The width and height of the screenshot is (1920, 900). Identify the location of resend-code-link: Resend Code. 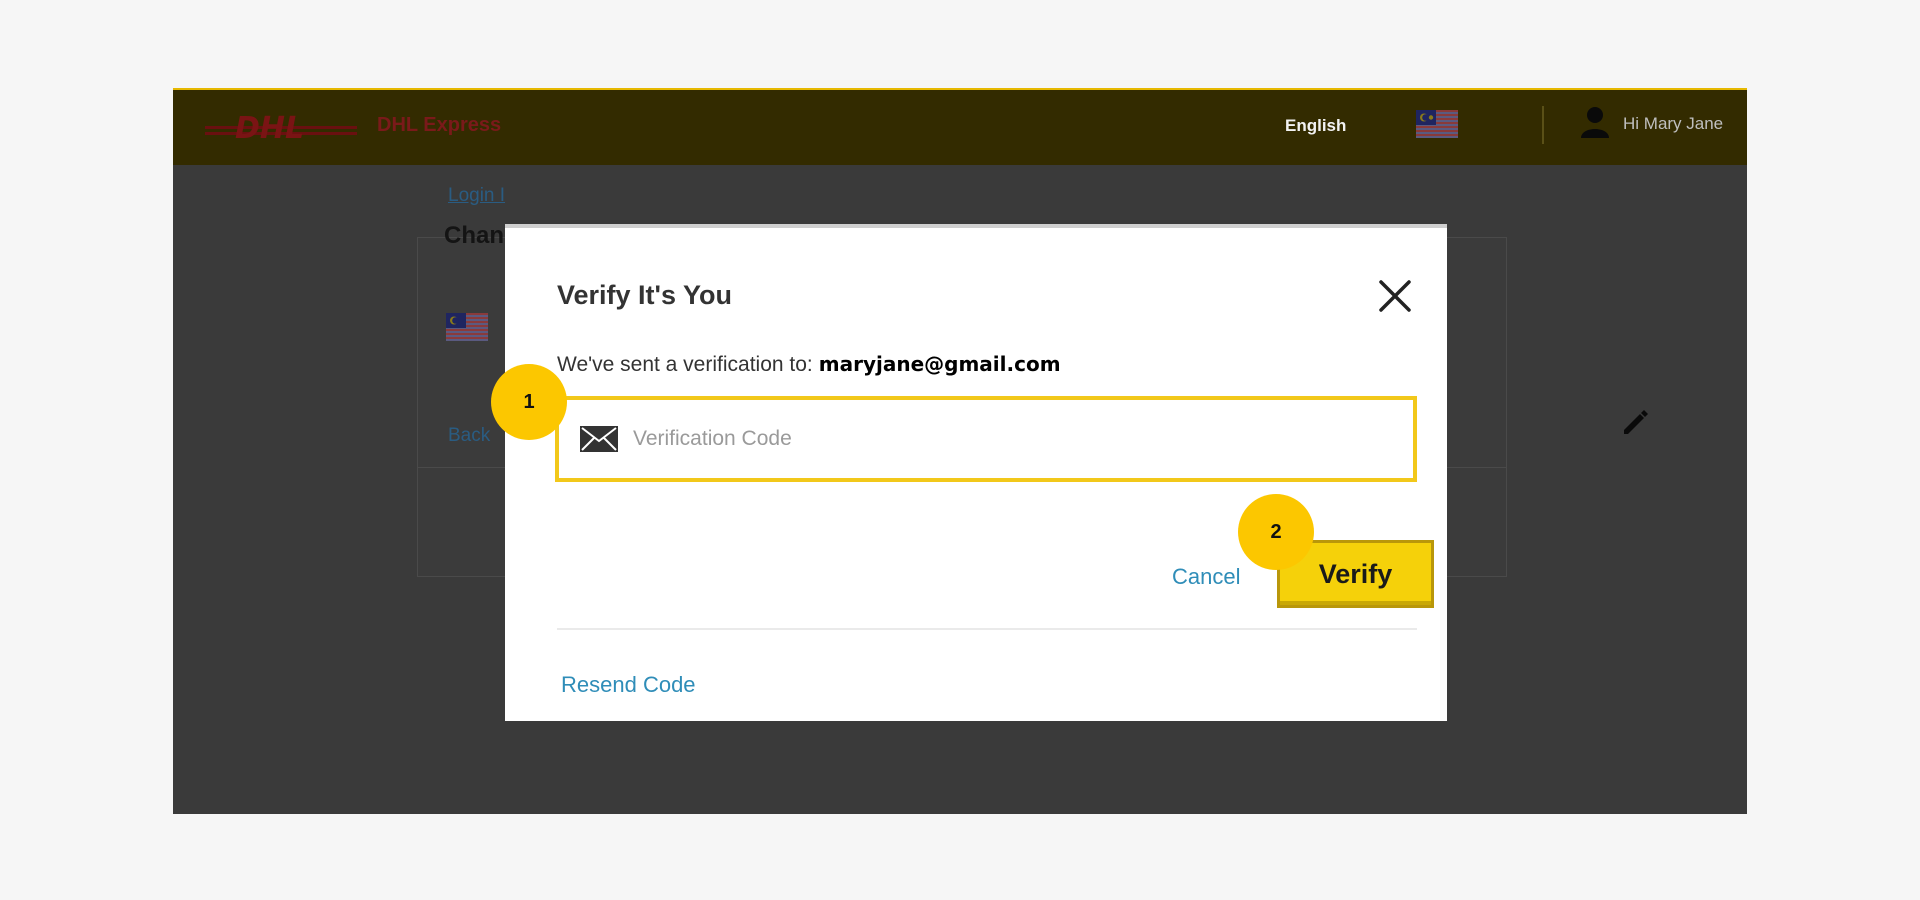
(628, 685).